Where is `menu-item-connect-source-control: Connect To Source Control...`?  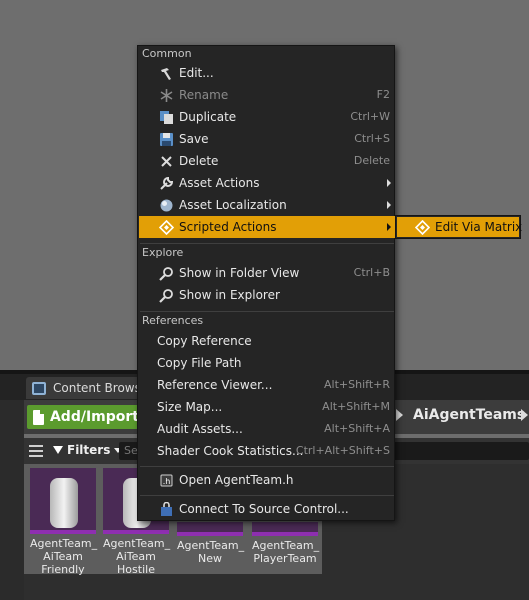 menu-item-connect-source-control: Connect To Source Control... is located at coordinates (267, 509).